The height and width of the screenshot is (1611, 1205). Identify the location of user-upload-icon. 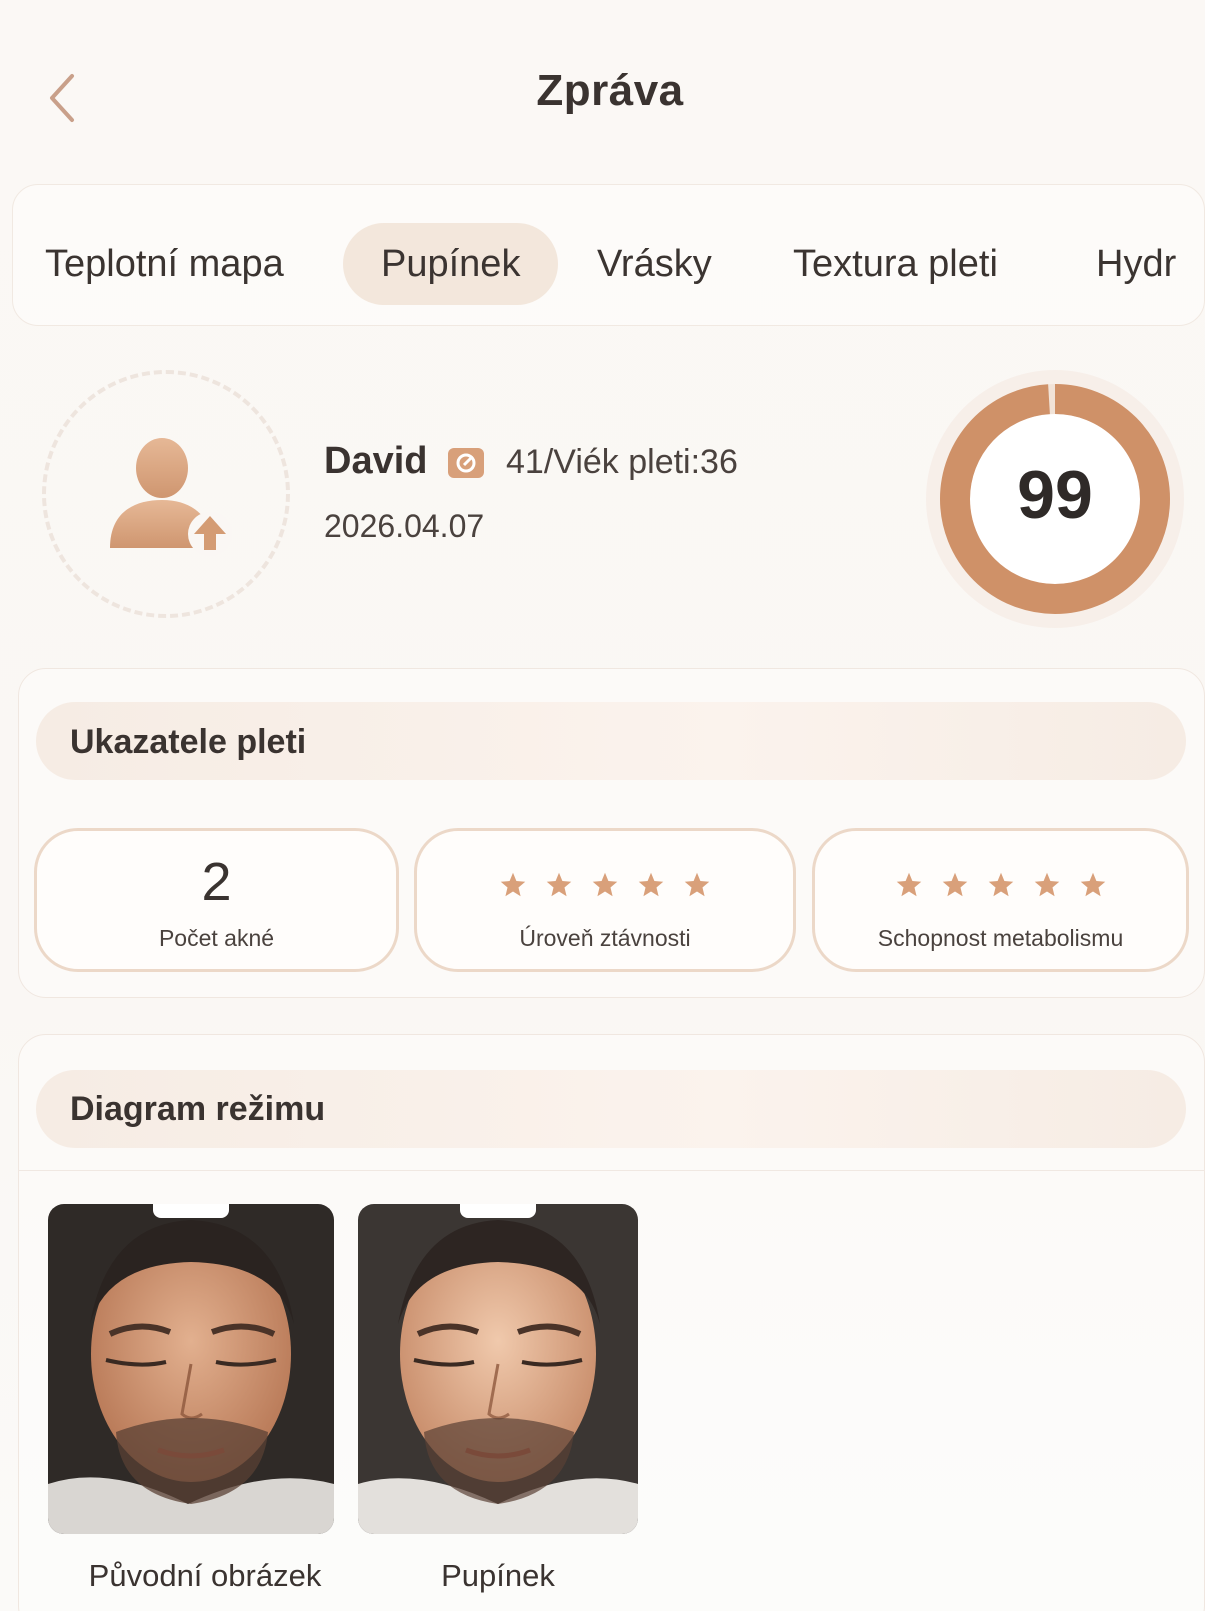
(171, 497).